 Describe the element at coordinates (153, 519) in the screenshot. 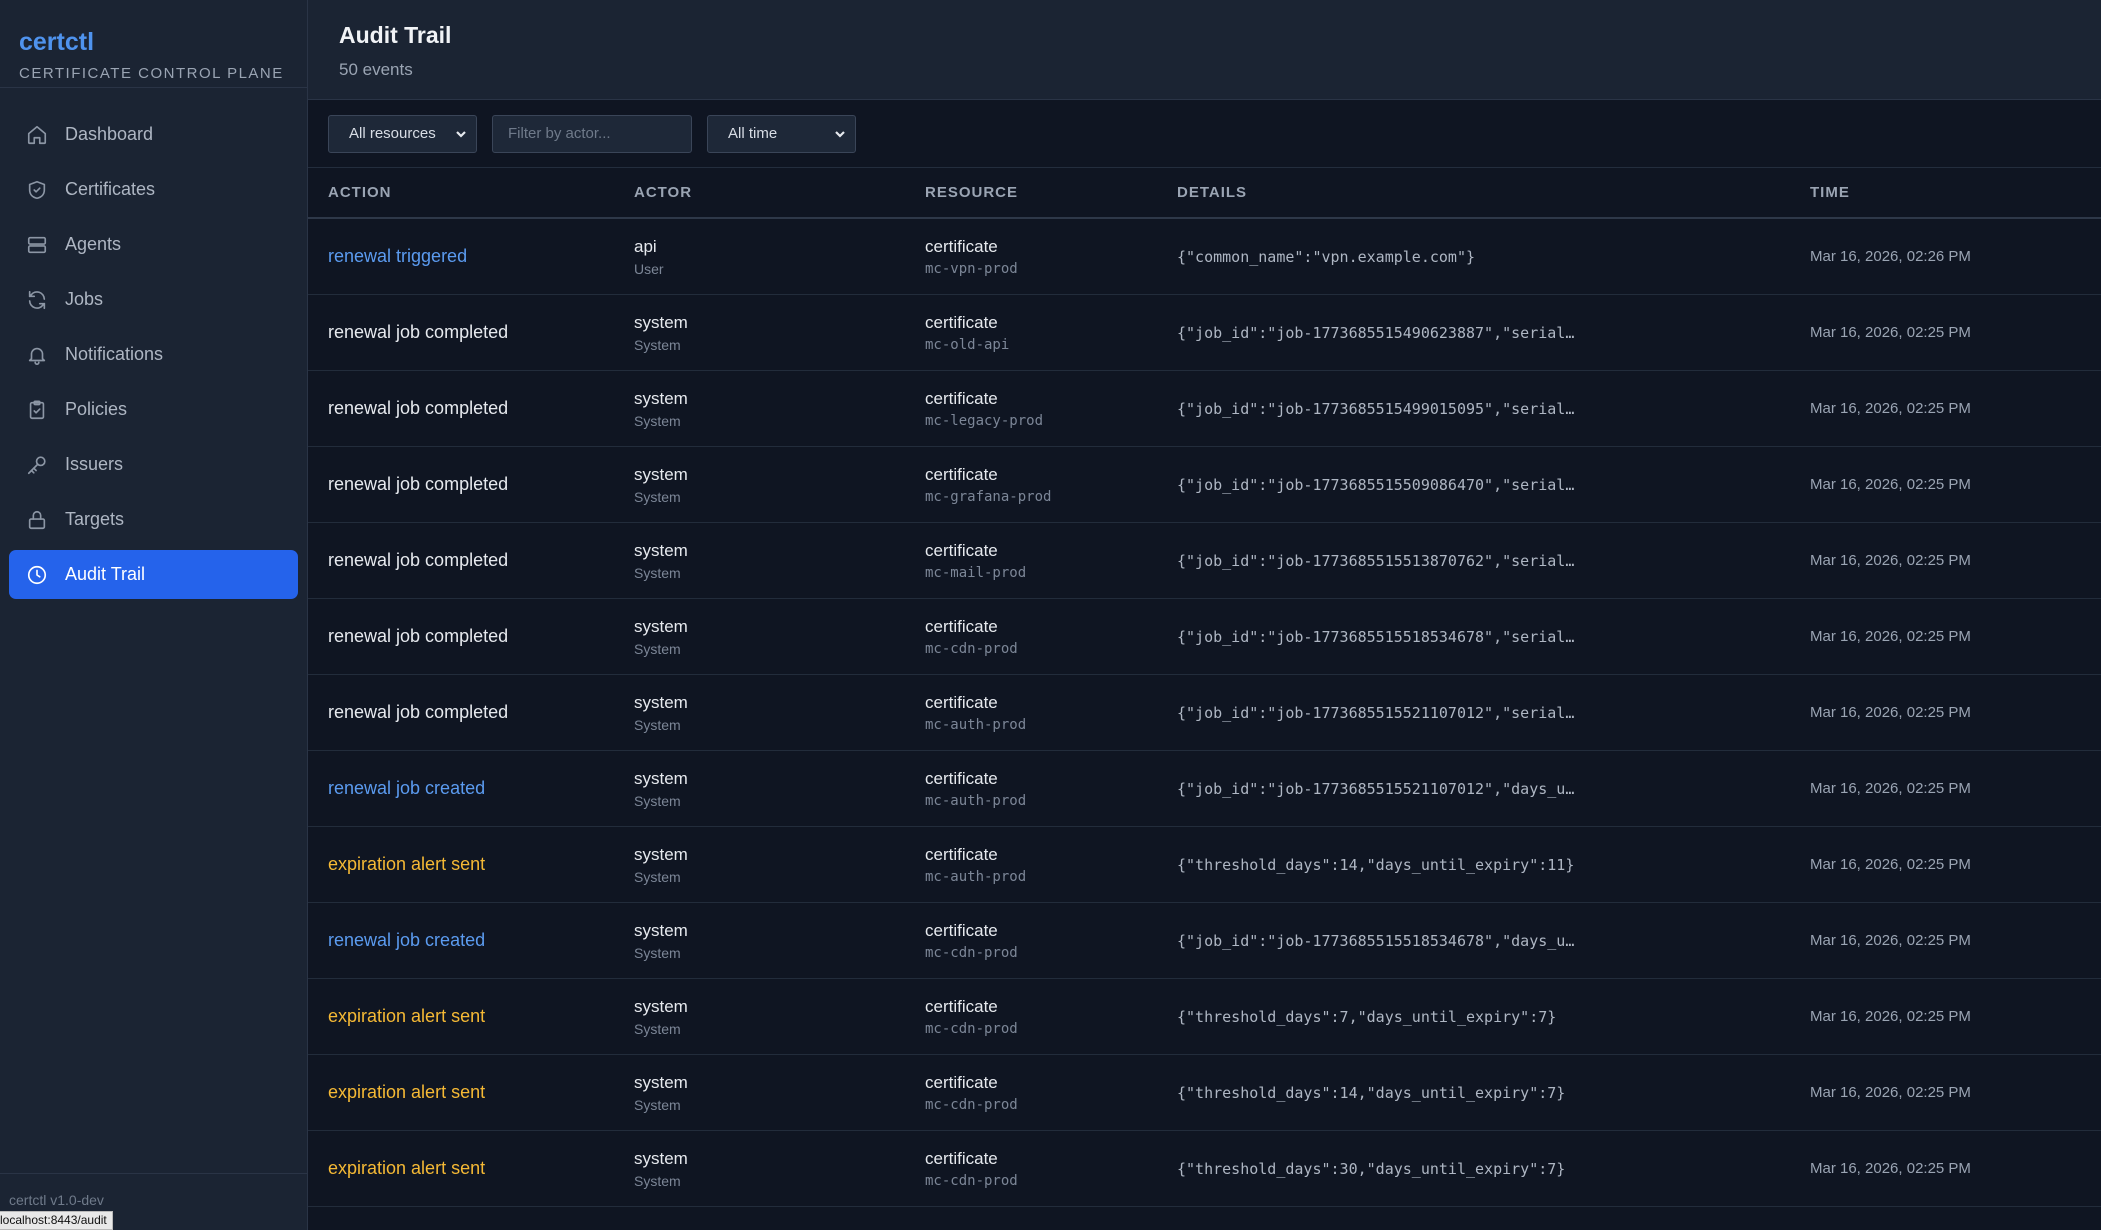

I see `sidebar-item-targets: Targets` at that location.